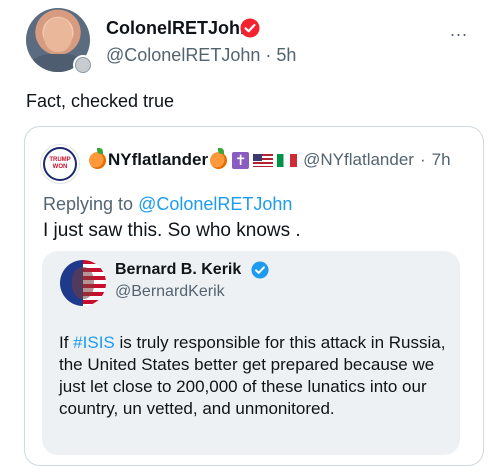 The height and width of the screenshot is (475, 500). I want to click on quoted-time: 7h, so click(441, 160).